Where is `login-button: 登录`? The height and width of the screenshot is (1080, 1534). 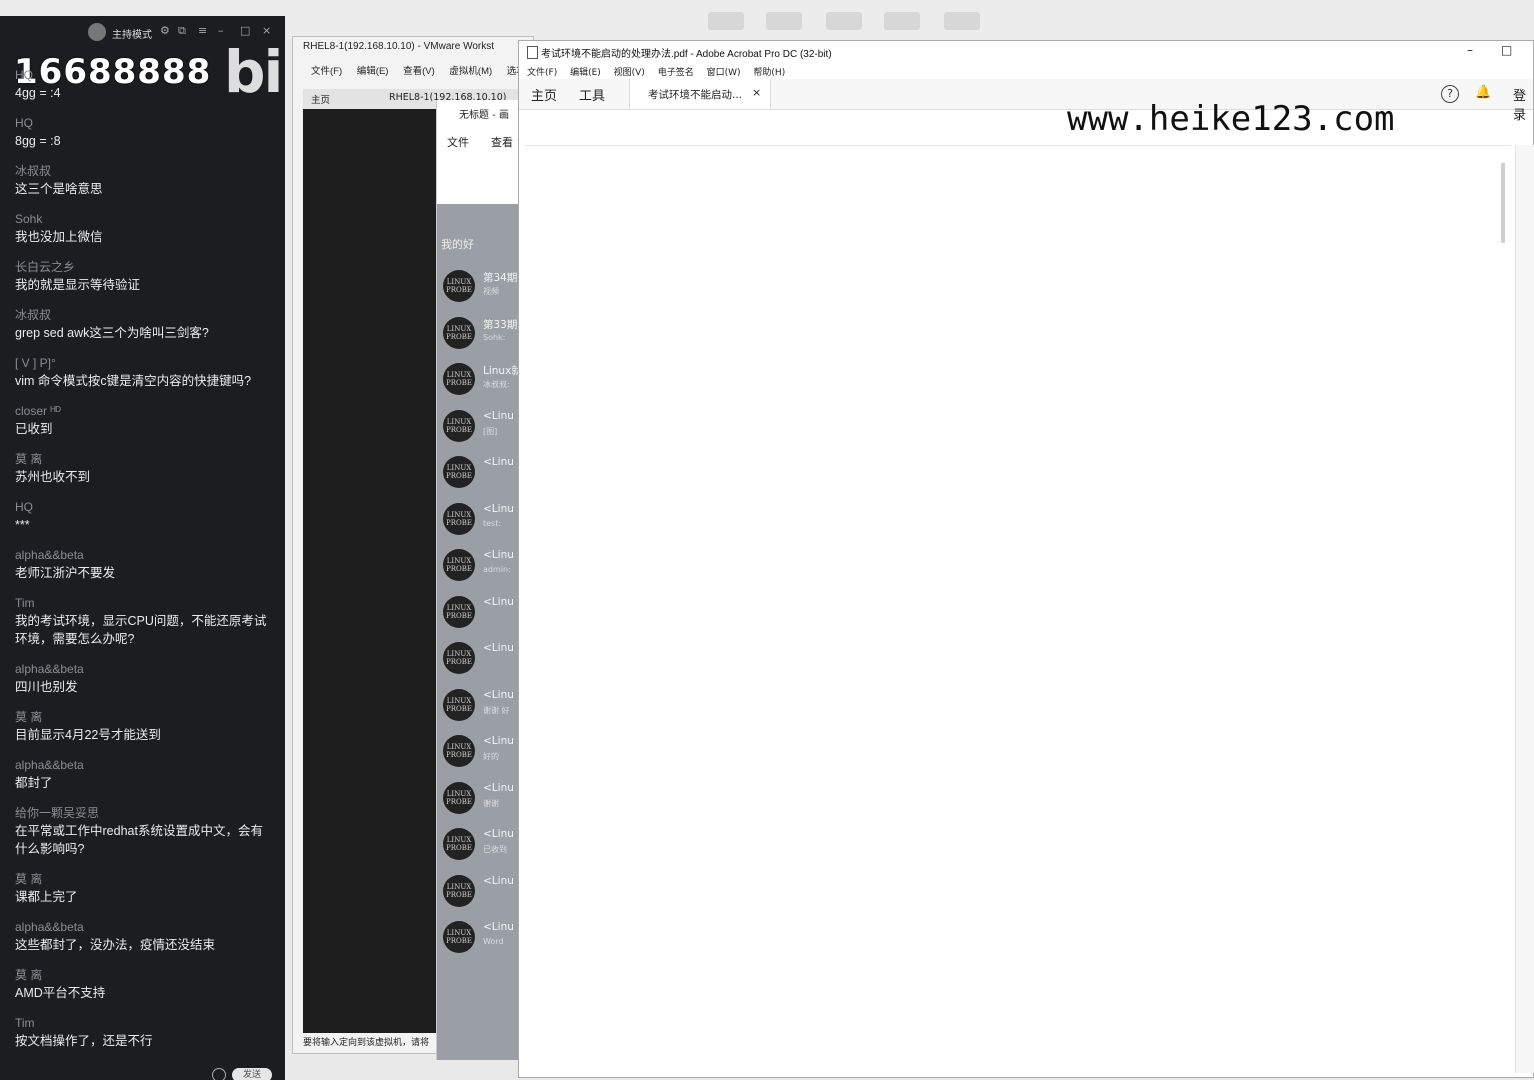
login-button: 登录 is located at coordinates (1523, 104).